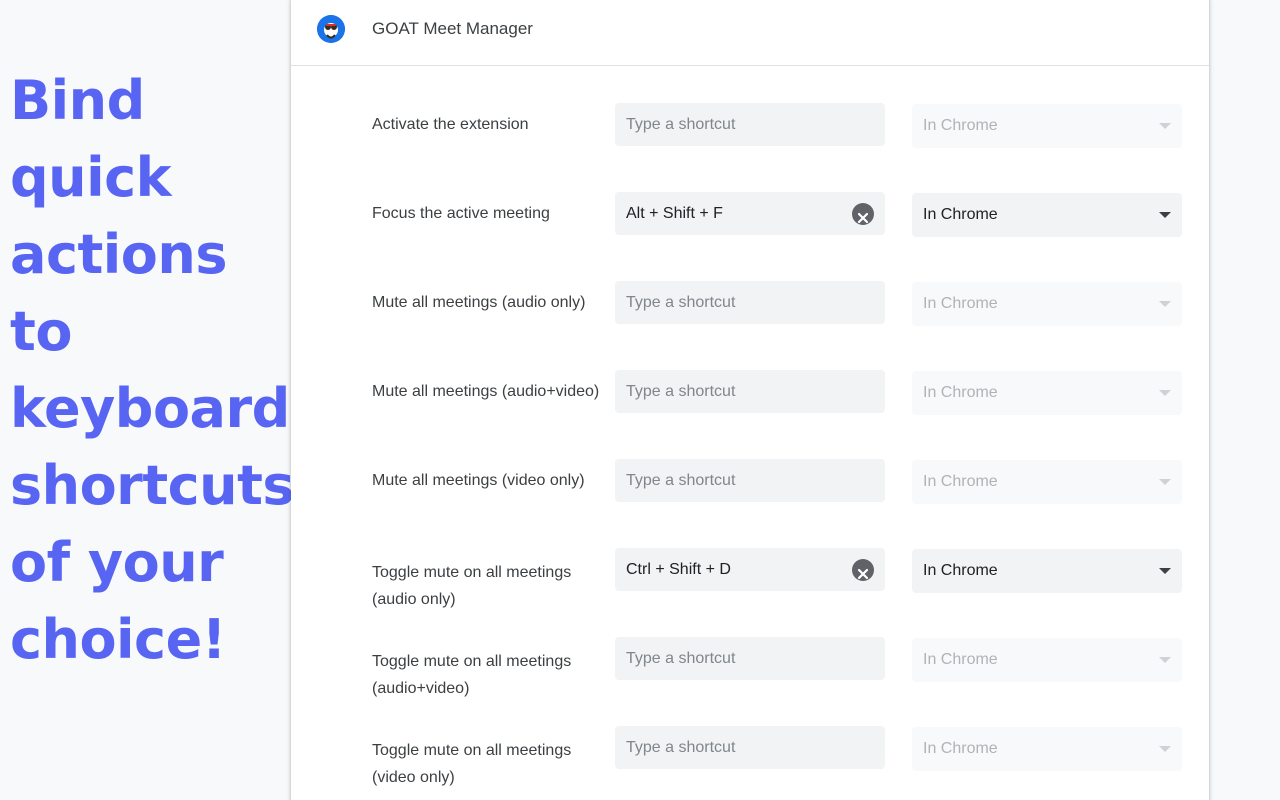  Describe the element at coordinates (118, 639) in the screenshot. I see `promo-line: choice!` at that location.